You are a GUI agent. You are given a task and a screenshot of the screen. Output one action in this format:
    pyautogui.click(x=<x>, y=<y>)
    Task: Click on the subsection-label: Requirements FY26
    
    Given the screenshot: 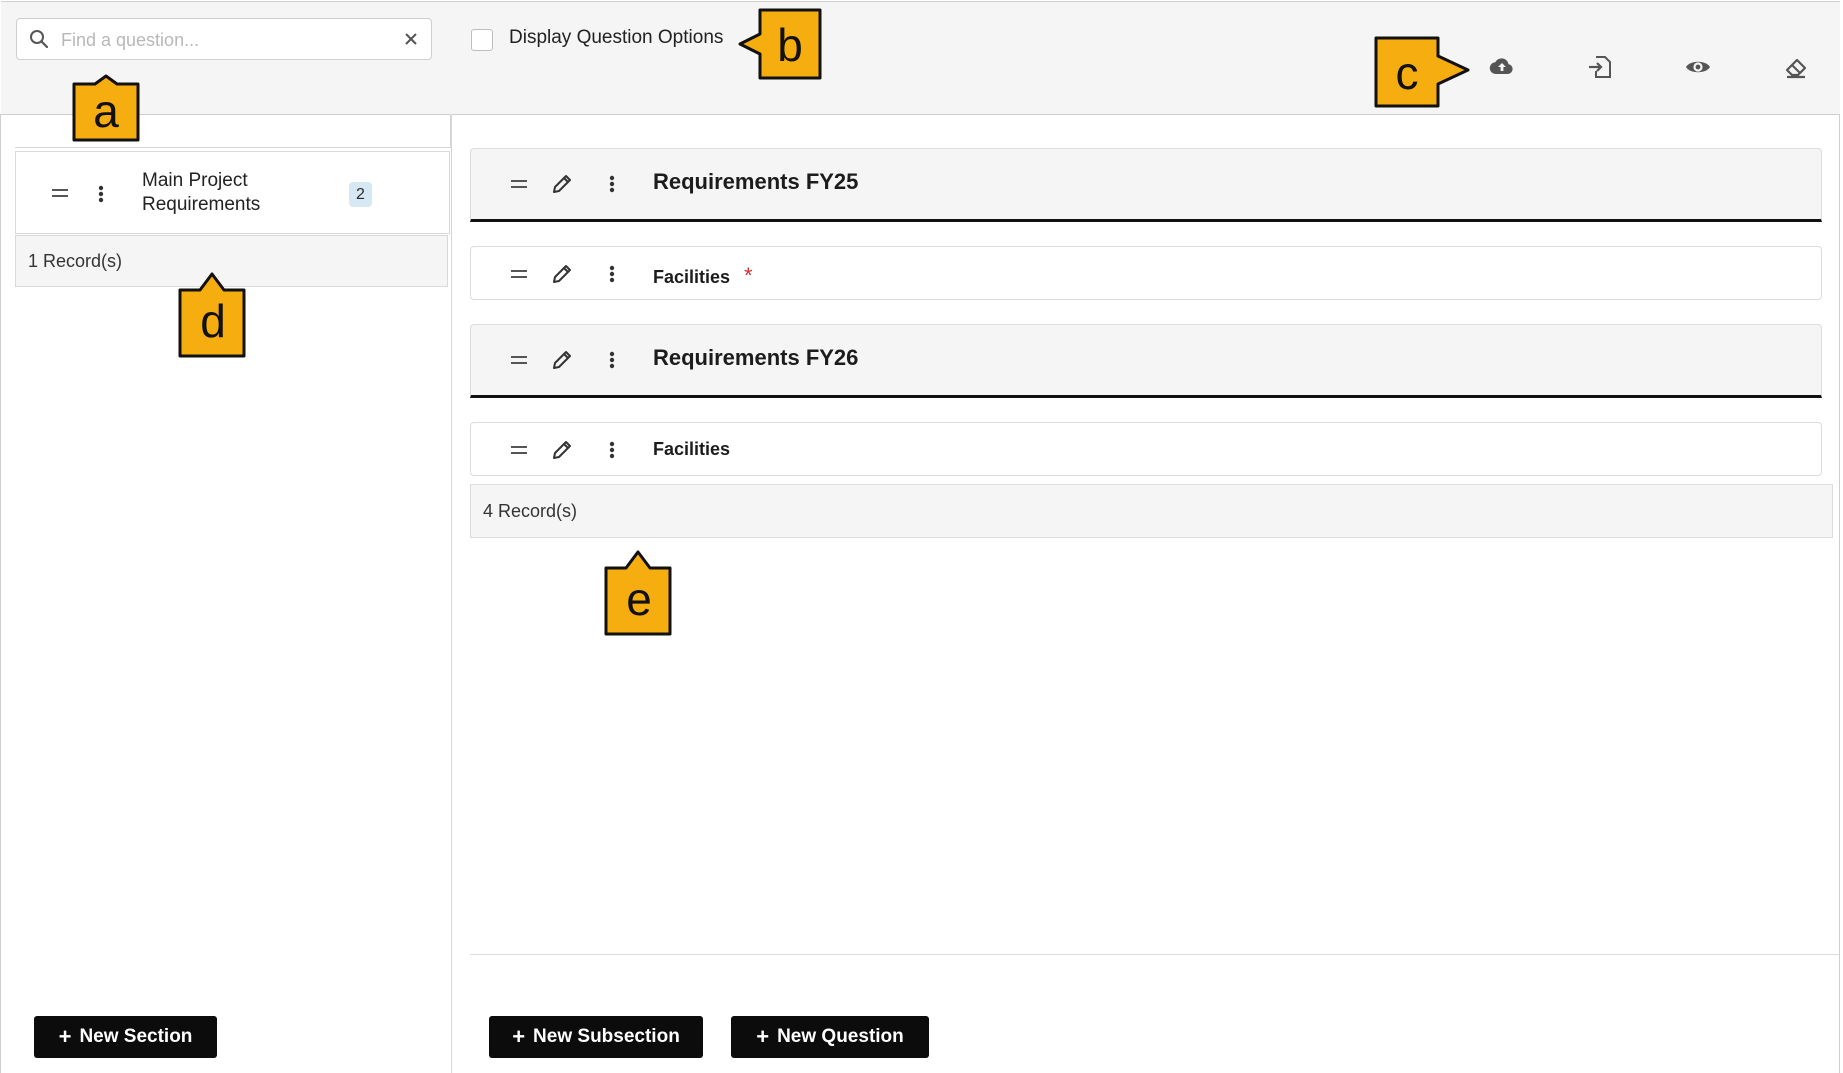 What is the action you would take?
    pyautogui.click(x=756, y=357)
    